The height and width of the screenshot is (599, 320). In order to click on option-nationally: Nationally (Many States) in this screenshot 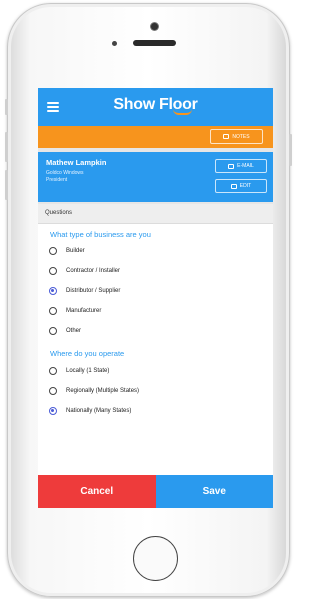, I will do `click(90, 411)`.